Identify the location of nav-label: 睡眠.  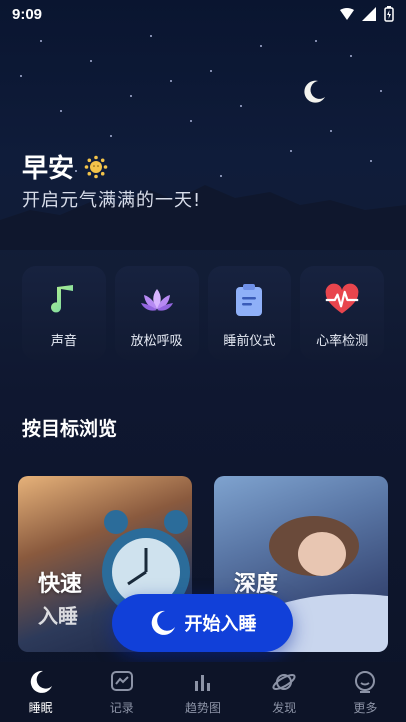
(40, 707).